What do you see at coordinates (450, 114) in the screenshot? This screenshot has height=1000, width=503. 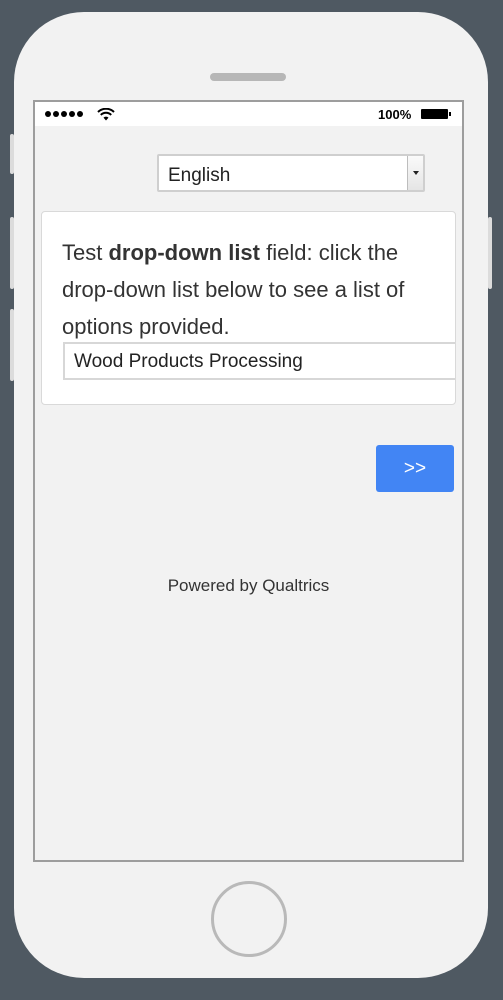 I see `battery-tip` at bounding box center [450, 114].